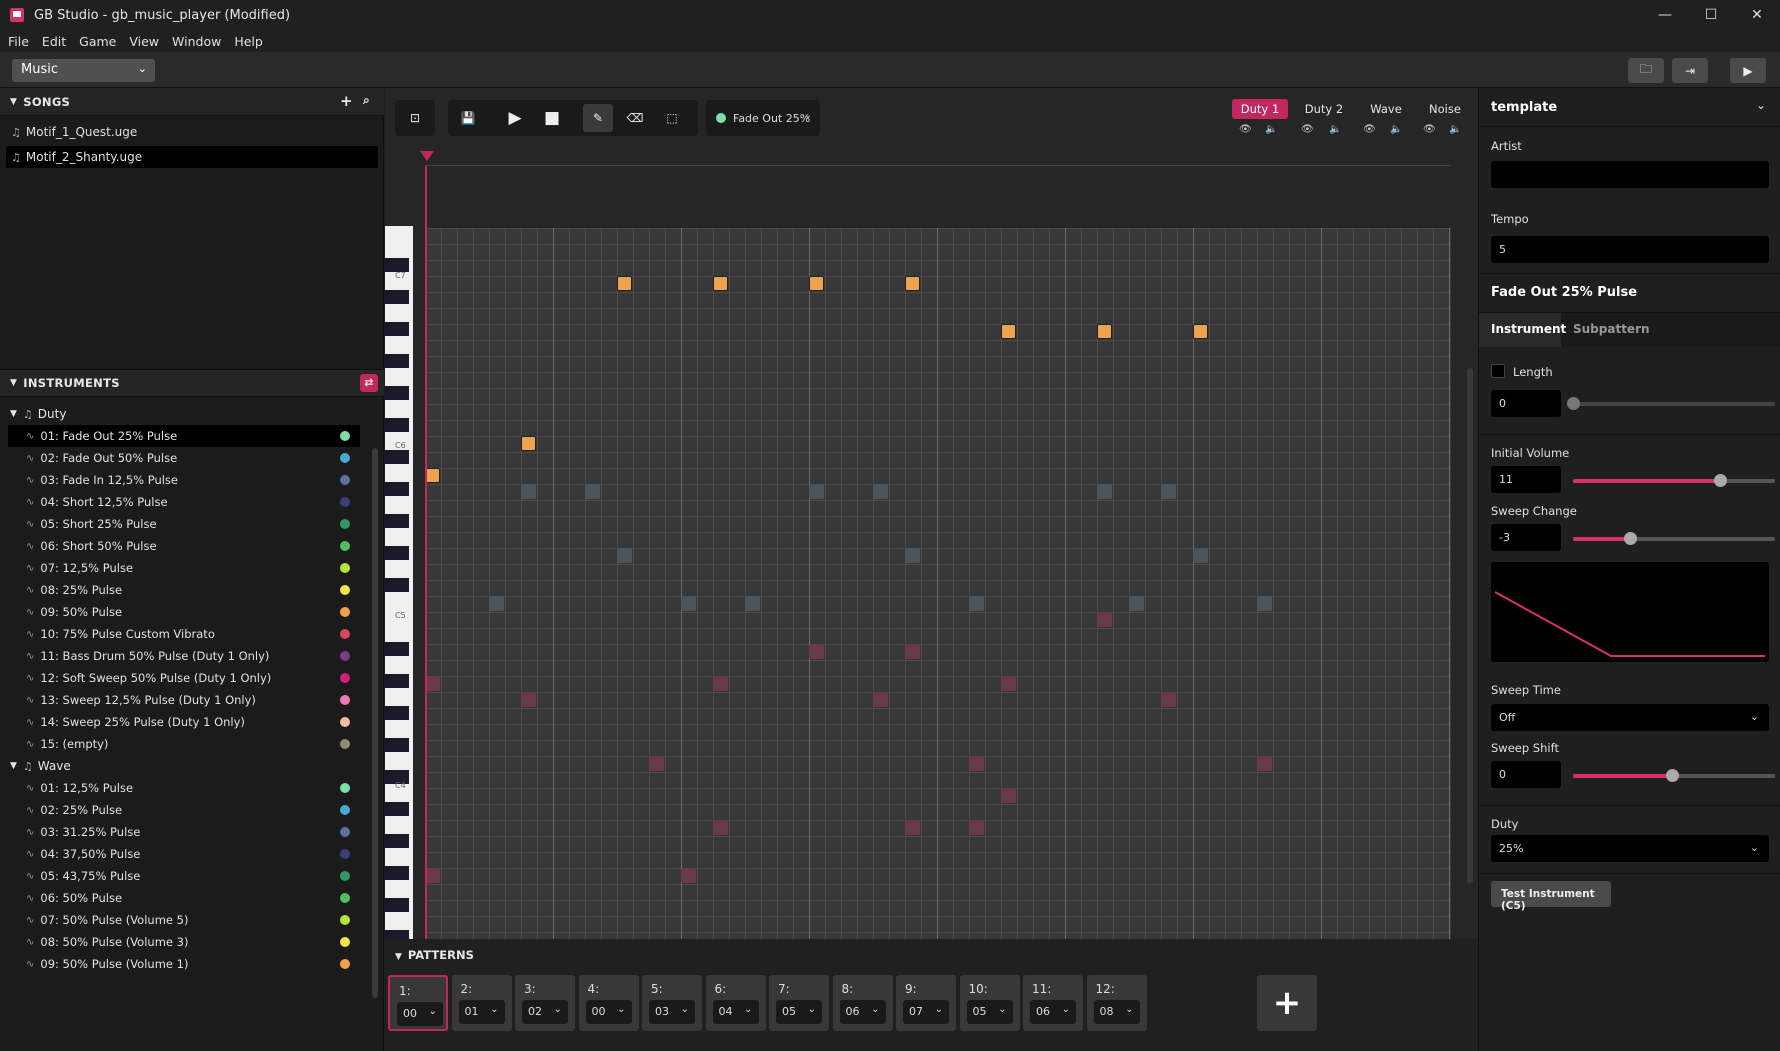 The width and height of the screenshot is (1780, 1051). I want to click on instruments-header: ▼ INSTRUMENTS ⇄, so click(192, 383).